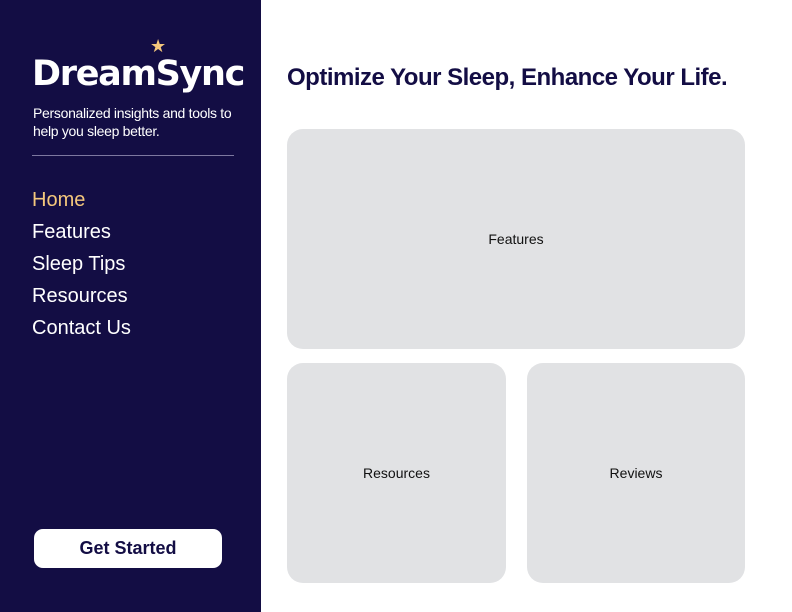 This screenshot has height=612, width=792. I want to click on reviews-card: Reviews, so click(636, 473).